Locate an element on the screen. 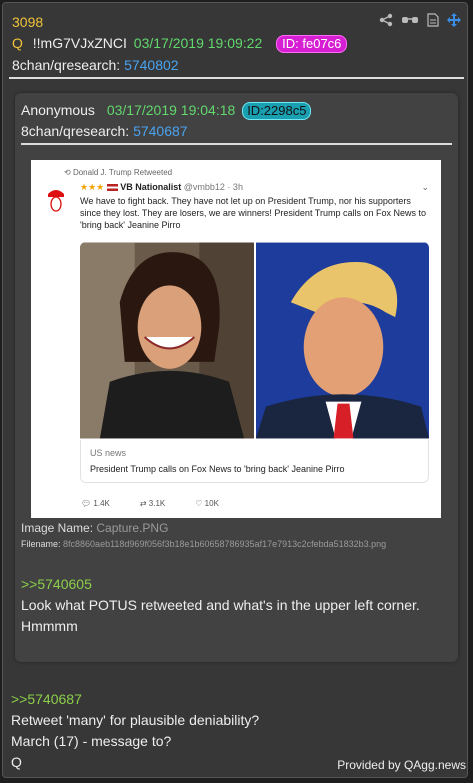 This screenshot has height=783, width=473. header-divider is located at coordinates (236, 78).